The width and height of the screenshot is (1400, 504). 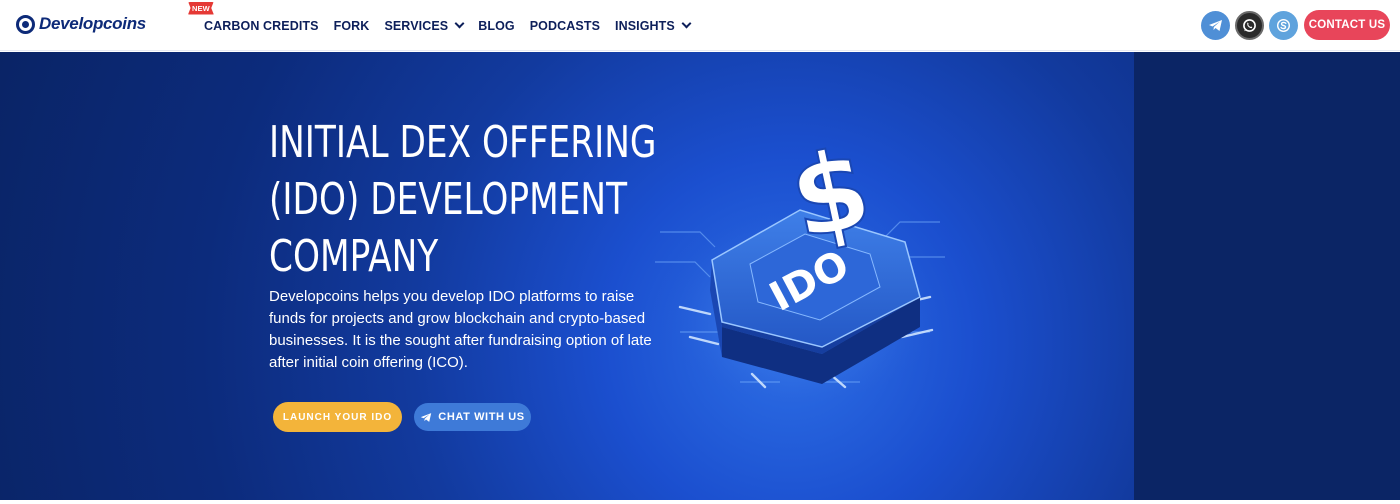 I want to click on nav-item-insights: INSIGHTS, so click(x=653, y=25).